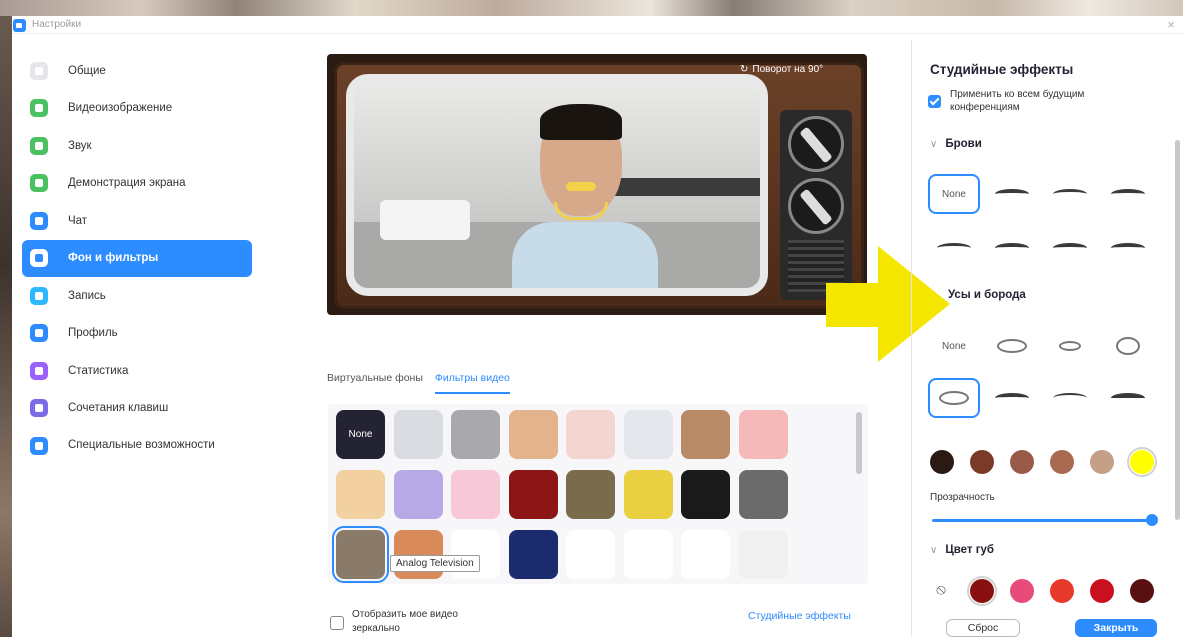 The image size is (1183, 637). What do you see at coordinates (1171, 24) in the screenshot?
I see `close-icon: ×` at bounding box center [1171, 24].